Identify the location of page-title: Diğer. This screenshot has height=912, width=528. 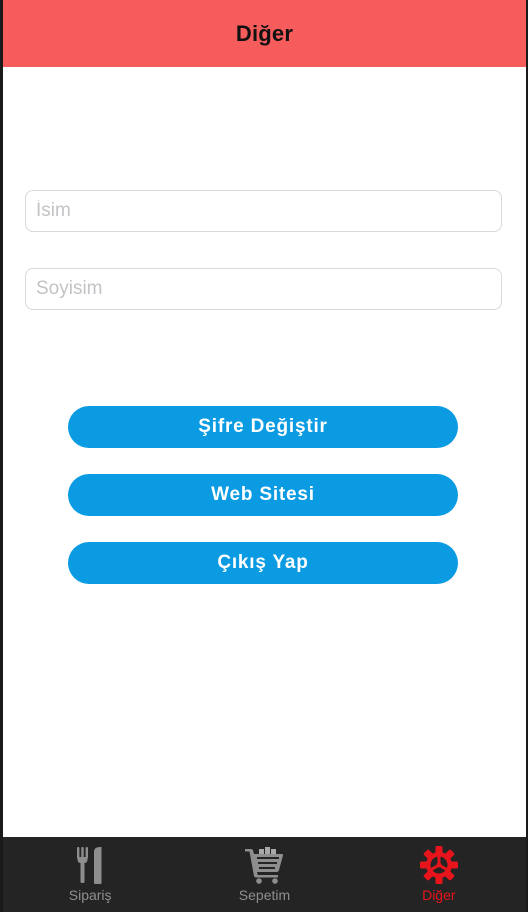
(264, 33).